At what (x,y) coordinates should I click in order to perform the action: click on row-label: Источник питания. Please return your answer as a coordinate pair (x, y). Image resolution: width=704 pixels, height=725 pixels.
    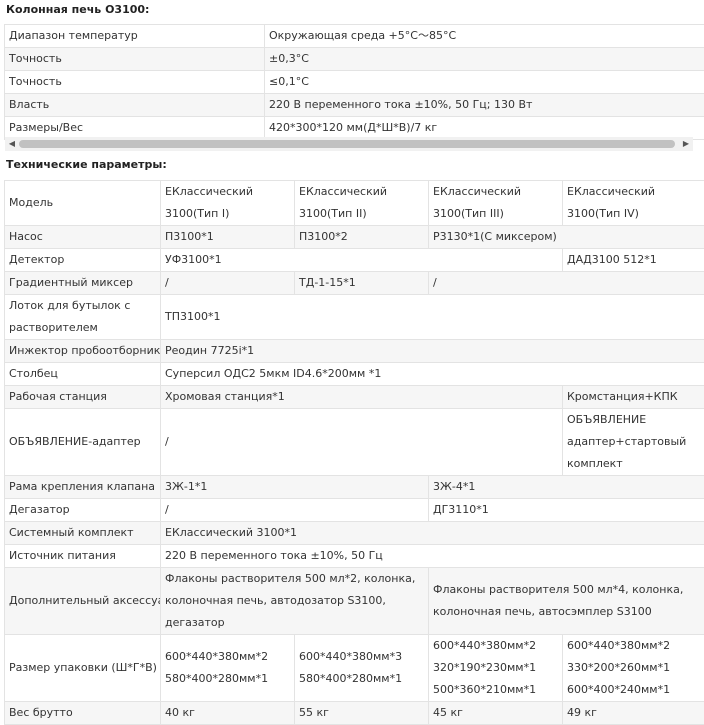
    Looking at the image, I should click on (83, 556).